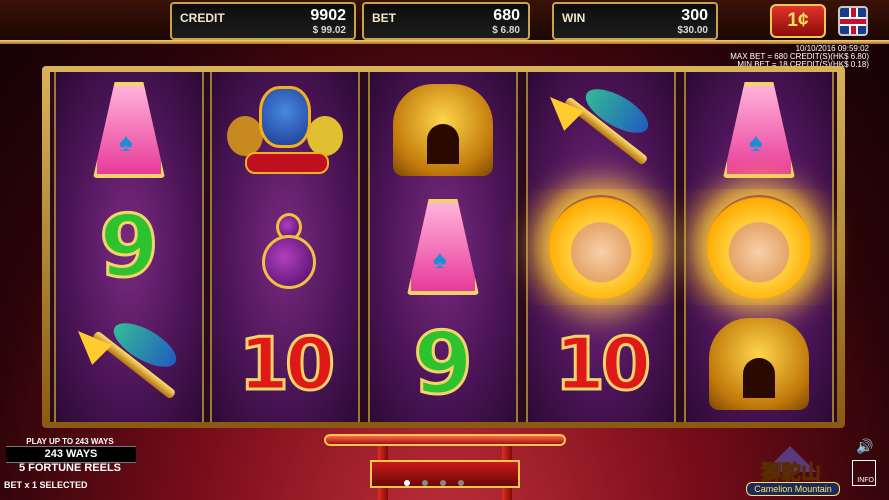  I want to click on spin-rod, so click(445, 440).